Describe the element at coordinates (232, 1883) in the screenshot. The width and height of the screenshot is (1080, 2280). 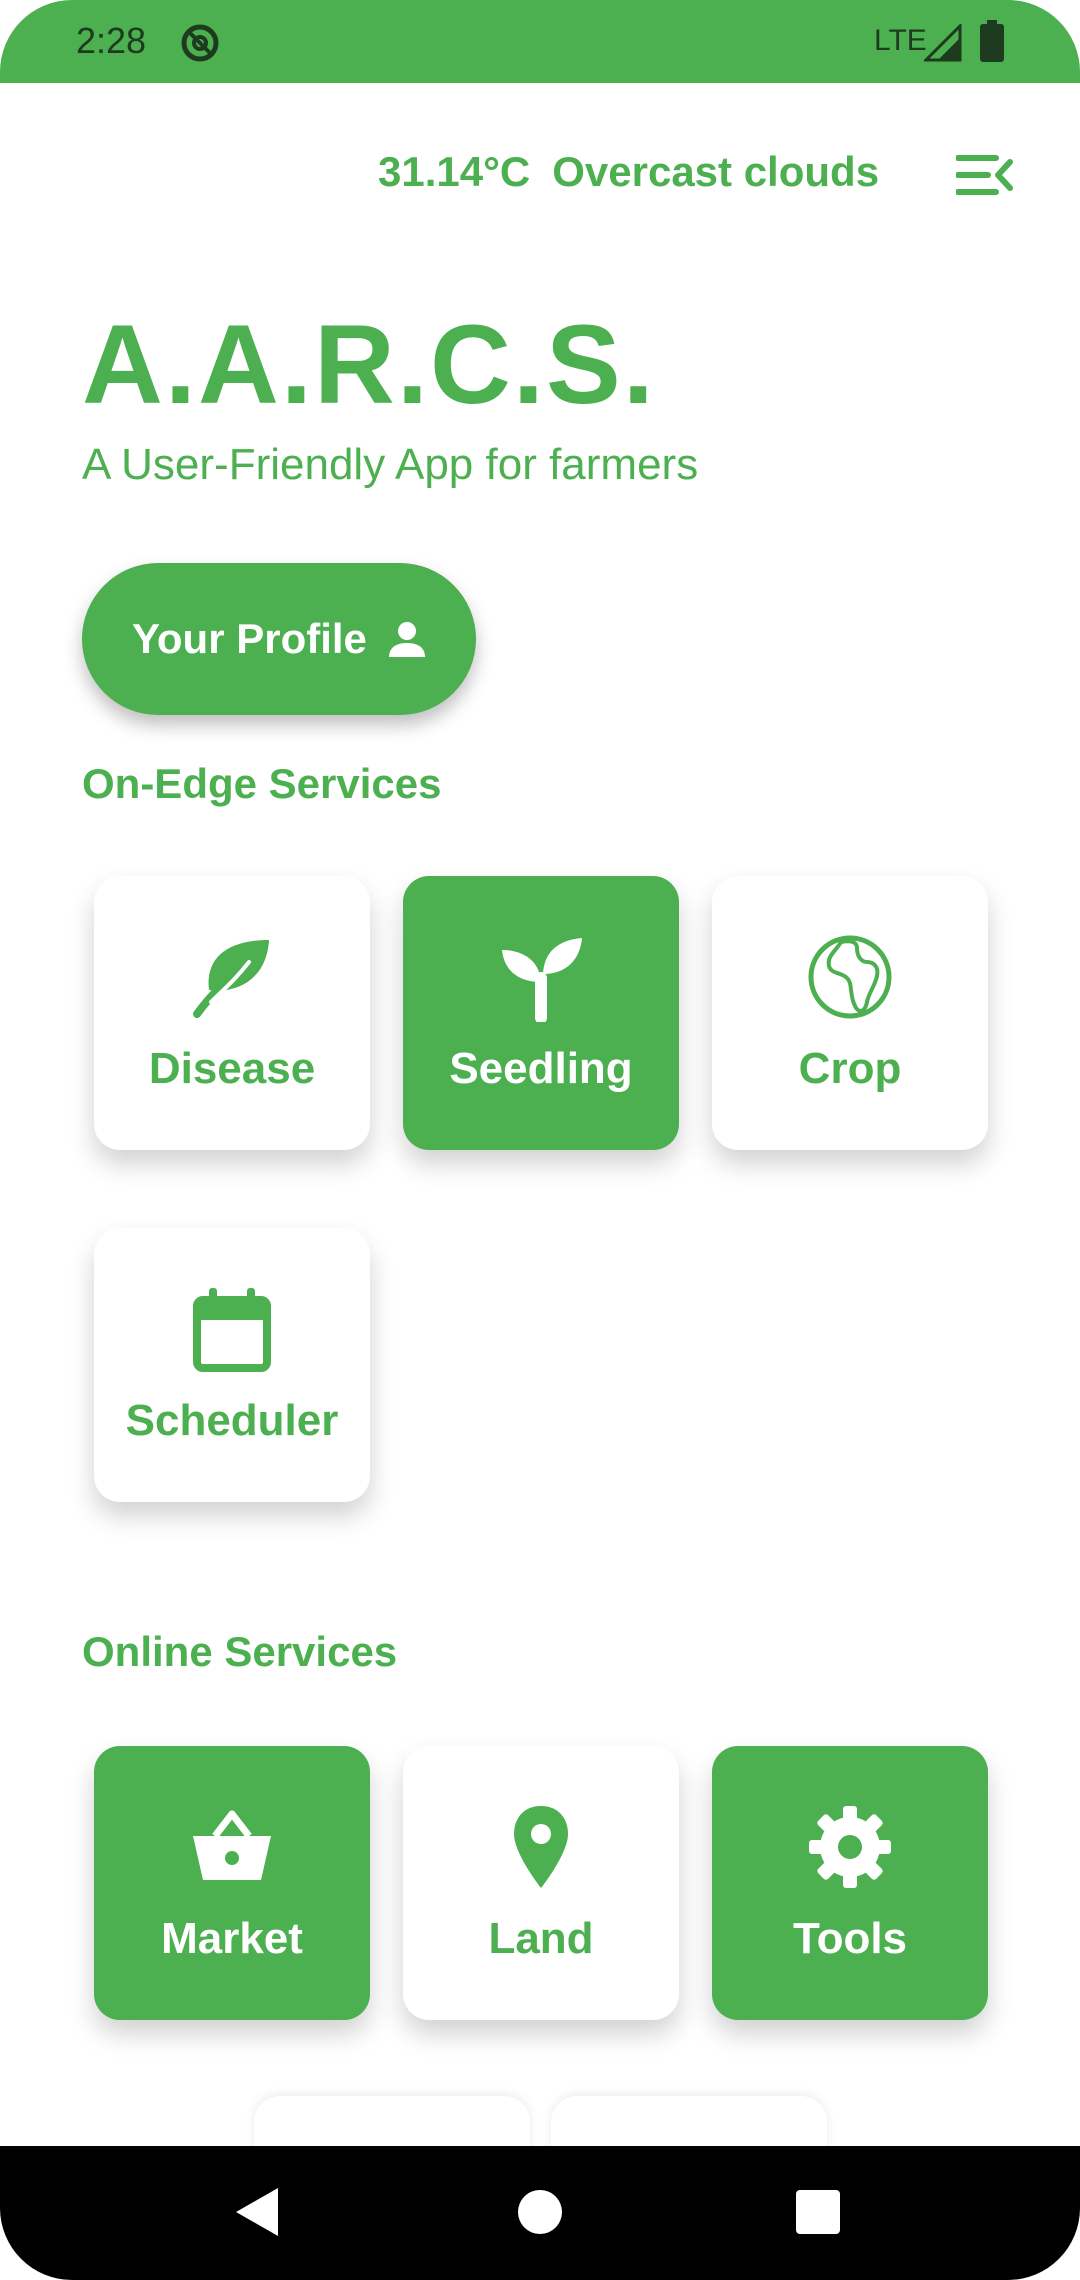
I see `service-card-market: Market` at that location.